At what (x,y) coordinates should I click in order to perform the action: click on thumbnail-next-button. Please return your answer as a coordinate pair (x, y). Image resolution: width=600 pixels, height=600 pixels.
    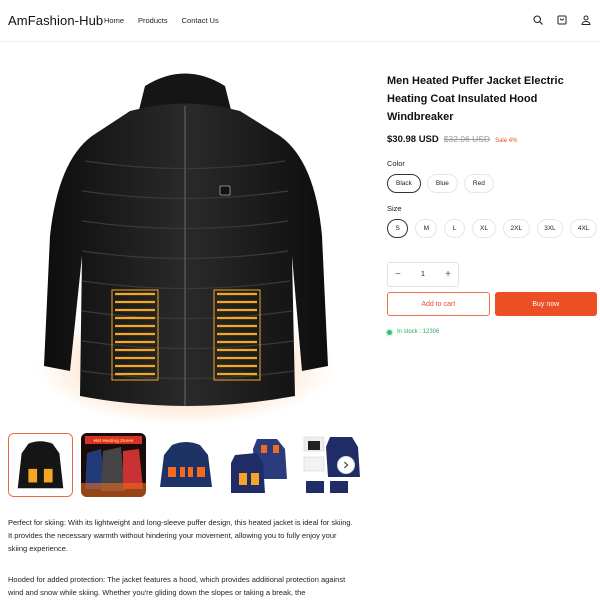
    Looking at the image, I should click on (346, 465).